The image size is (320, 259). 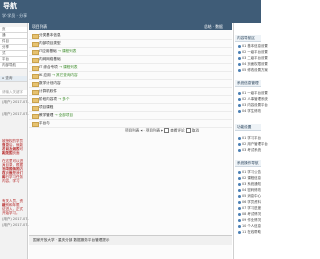 What do you see at coordinates (130, 68) in the screenshot?
I see `list-item: IT 综合专项 → 课程列表` at bounding box center [130, 68].